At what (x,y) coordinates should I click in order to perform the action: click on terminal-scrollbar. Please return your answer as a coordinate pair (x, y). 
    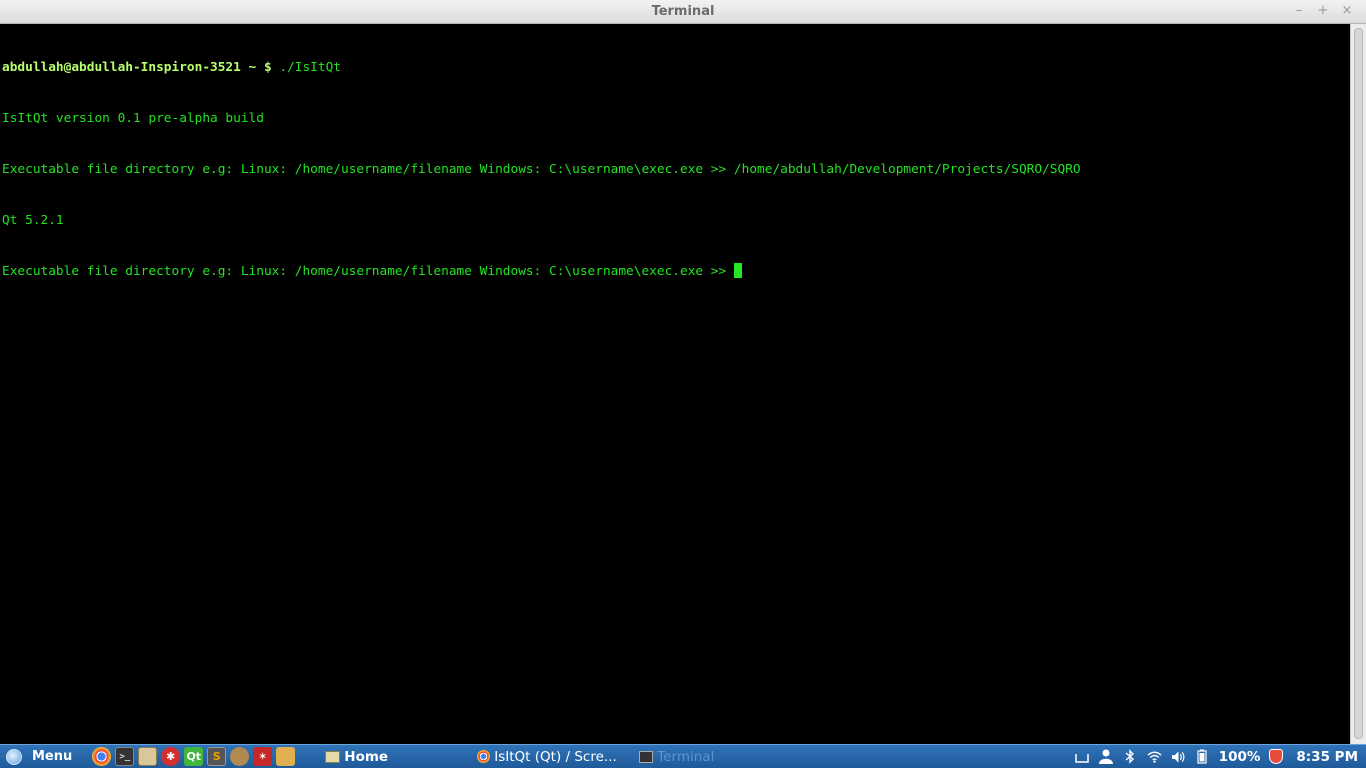
    Looking at the image, I should click on (1358, 384).